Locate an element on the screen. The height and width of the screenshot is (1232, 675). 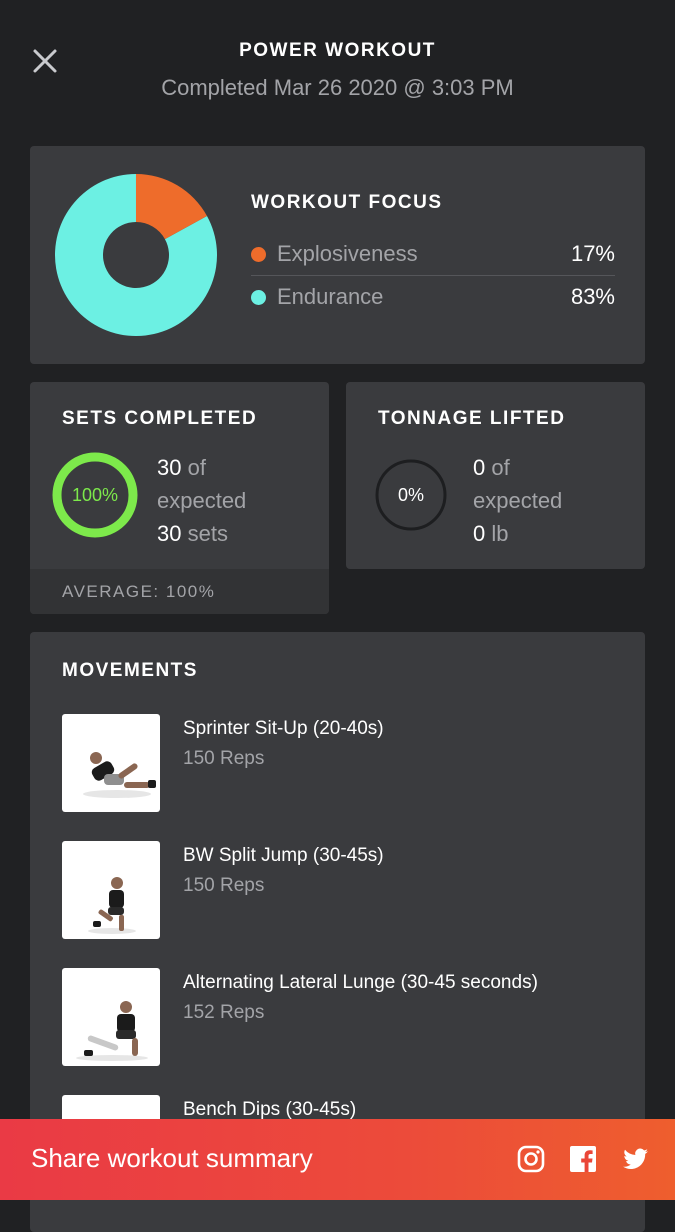
sets-completed-heading: SETS COMPLETED is located at coordinates (160, 418).